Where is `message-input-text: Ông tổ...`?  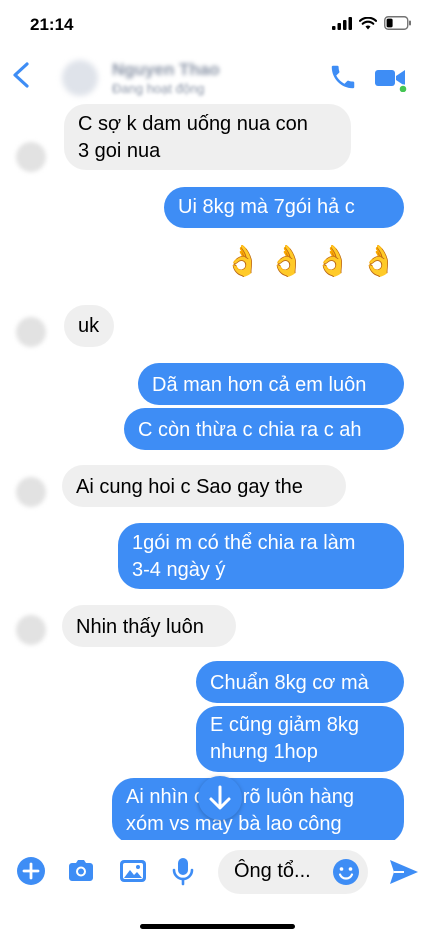
message-input-text: Ông tổ... is located at coordinates (272, 871).